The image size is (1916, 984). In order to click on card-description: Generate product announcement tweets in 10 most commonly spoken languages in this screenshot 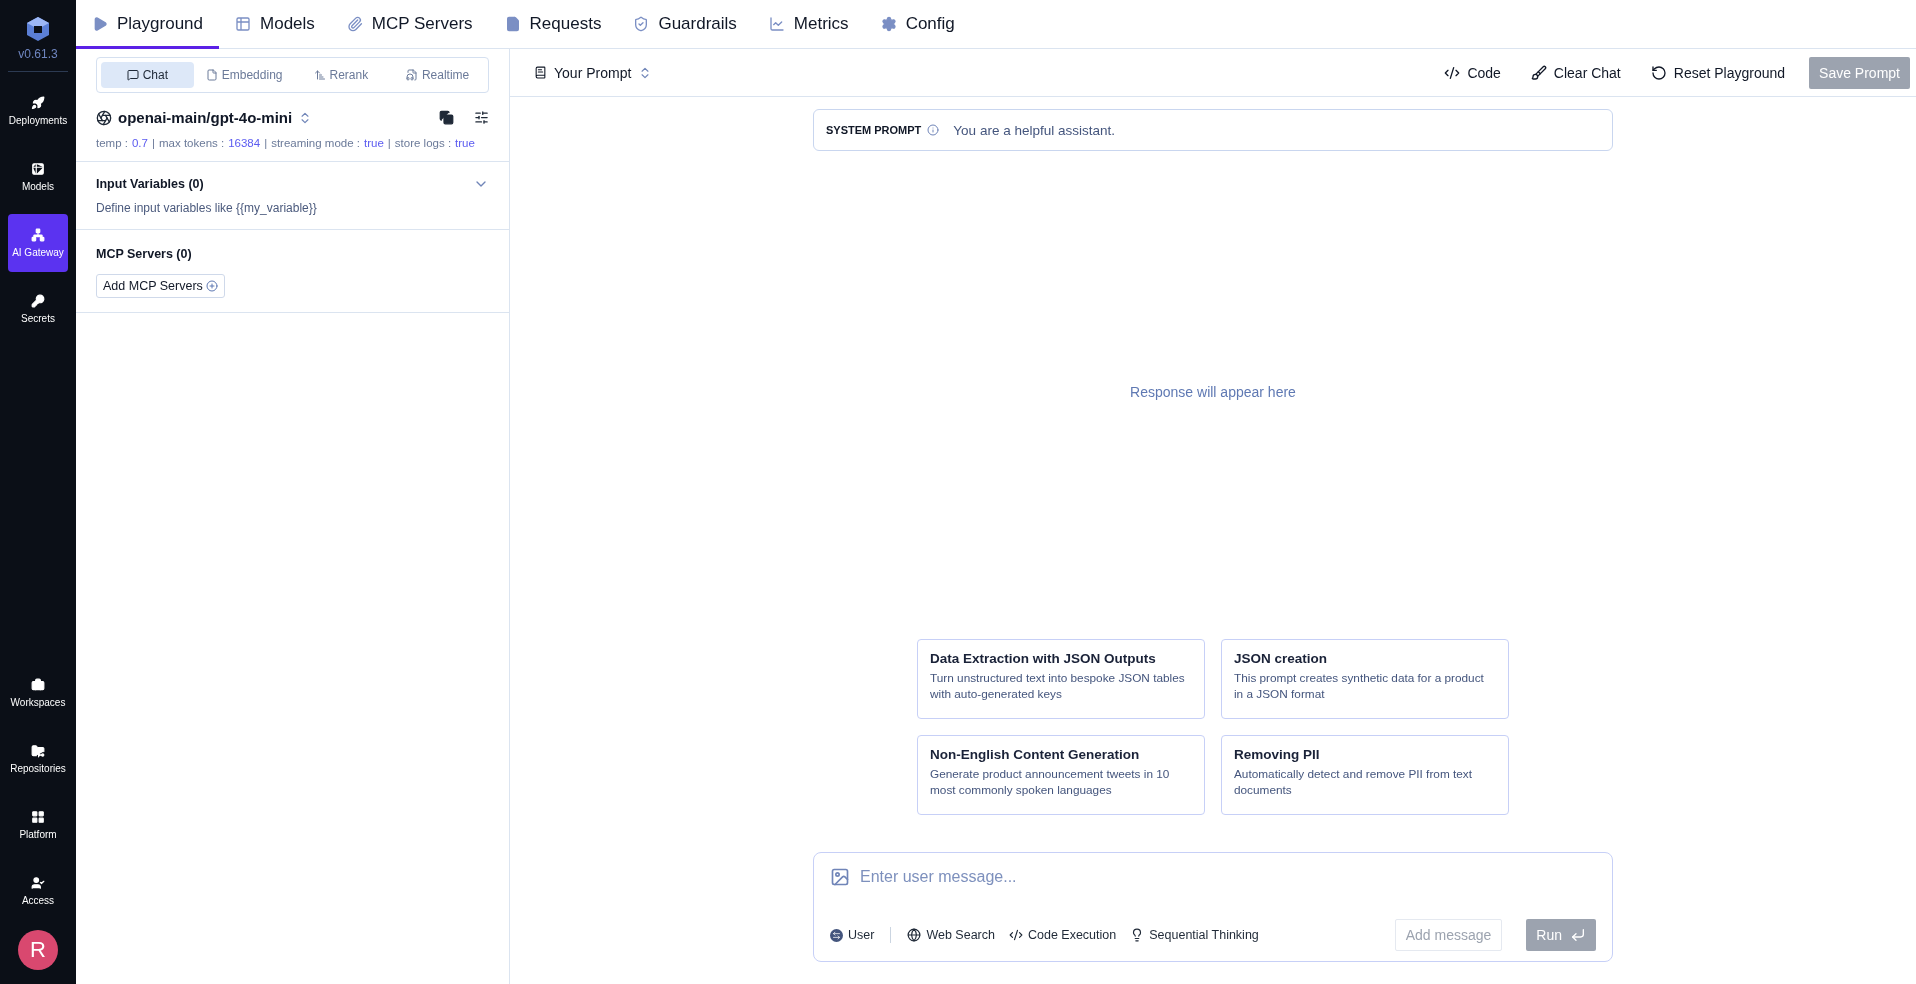, I will do `click(1050, 782)`.